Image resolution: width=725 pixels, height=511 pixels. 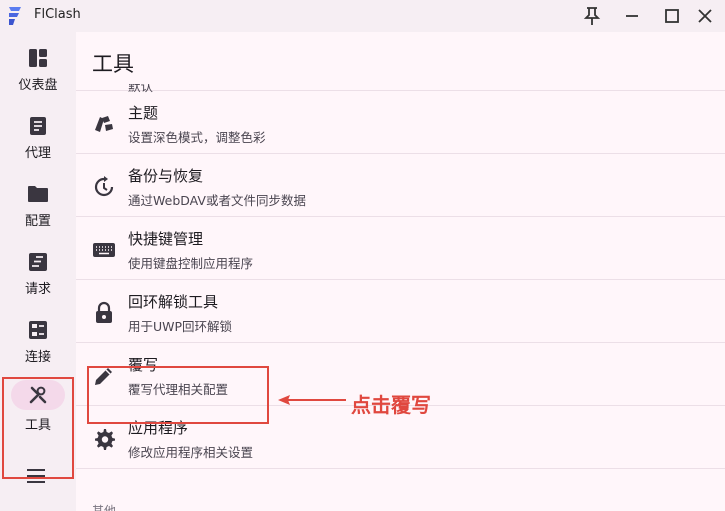 I want to click on connections-icon, so click(x=38, y=330).